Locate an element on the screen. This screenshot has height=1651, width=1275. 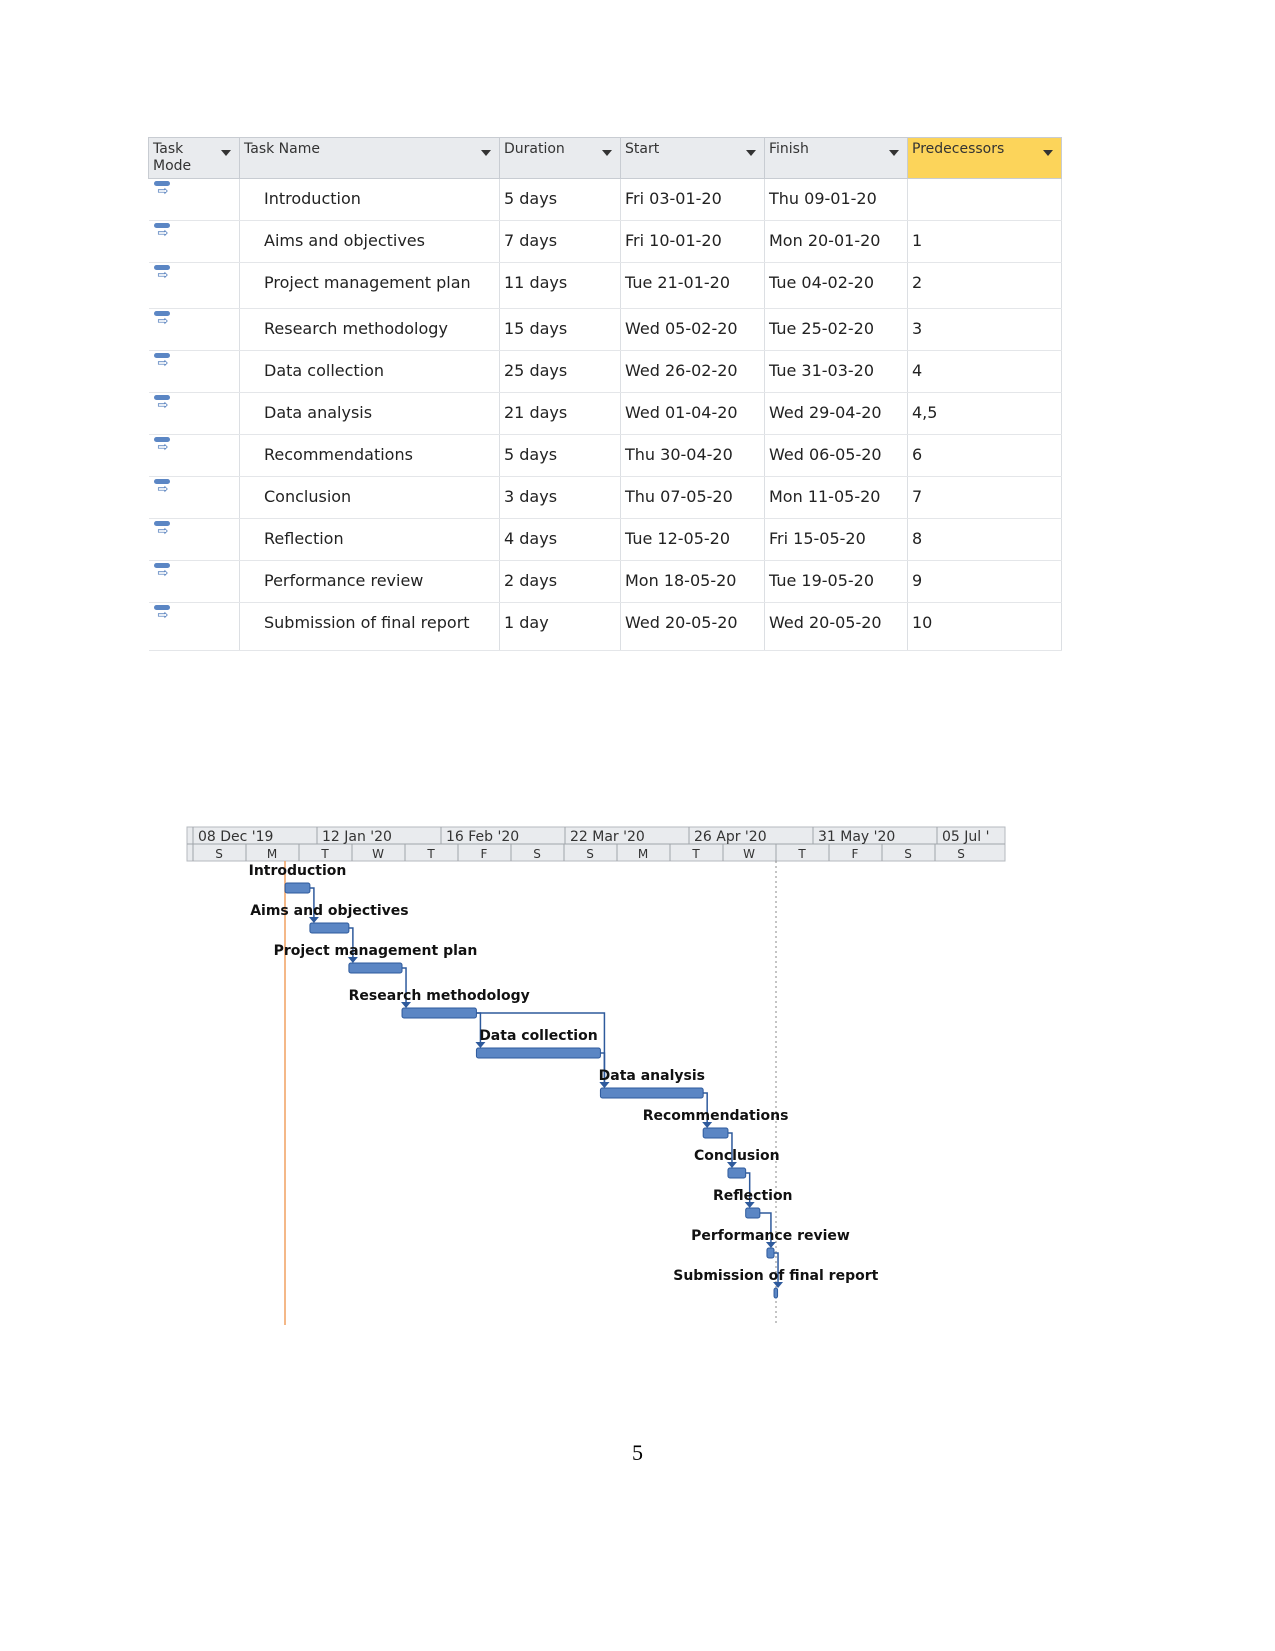
major-tick-label: 22 Mar '20 is located at coordinates (607, 837).